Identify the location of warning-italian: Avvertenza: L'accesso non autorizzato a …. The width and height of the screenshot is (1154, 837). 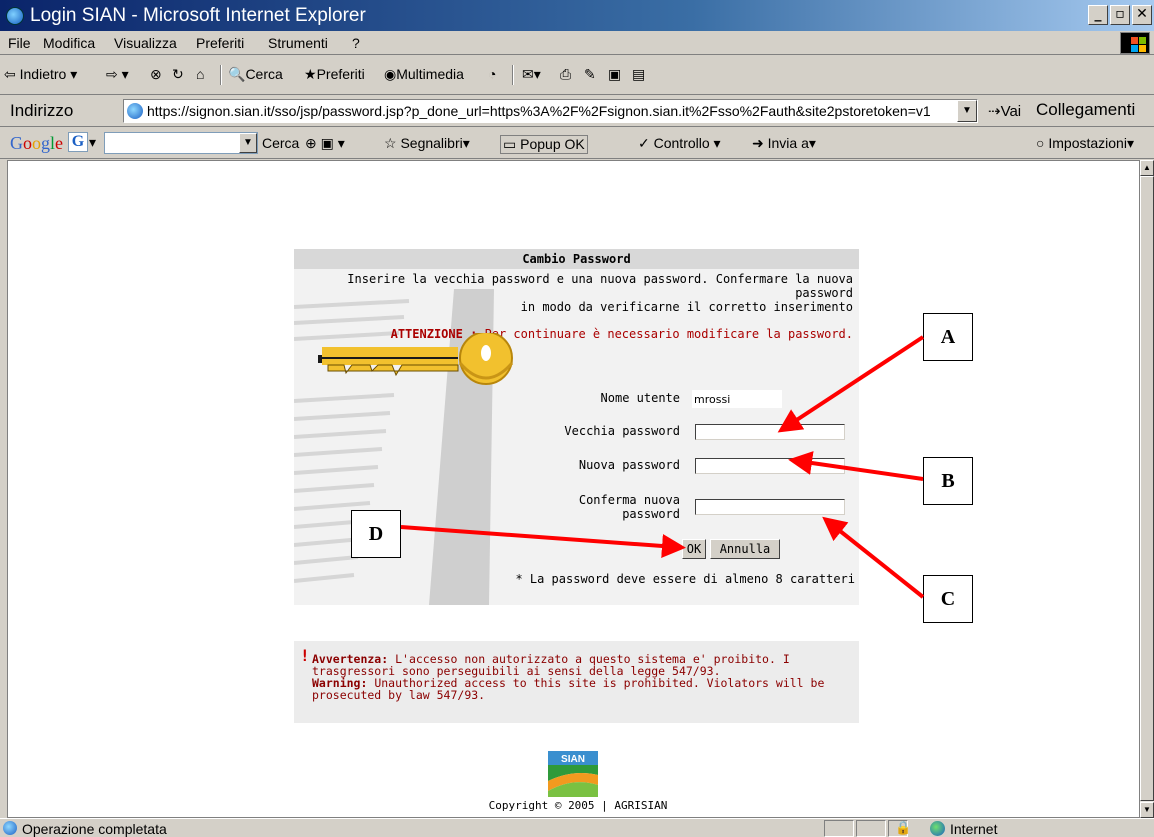
(576, 665).